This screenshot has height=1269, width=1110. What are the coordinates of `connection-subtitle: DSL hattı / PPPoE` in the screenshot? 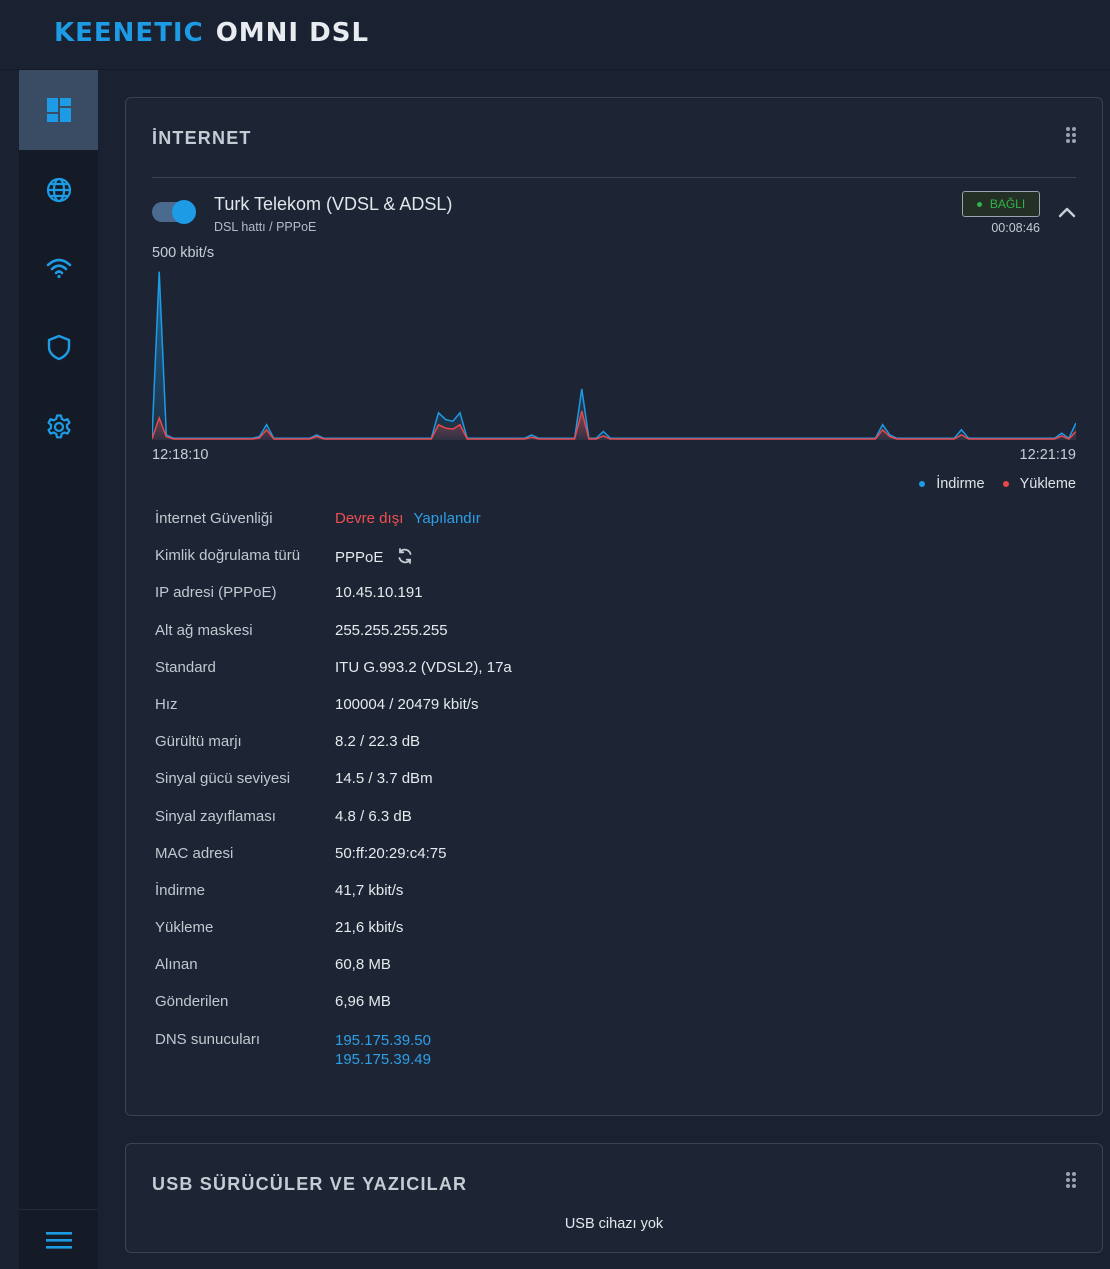 It's located at (265, 227).